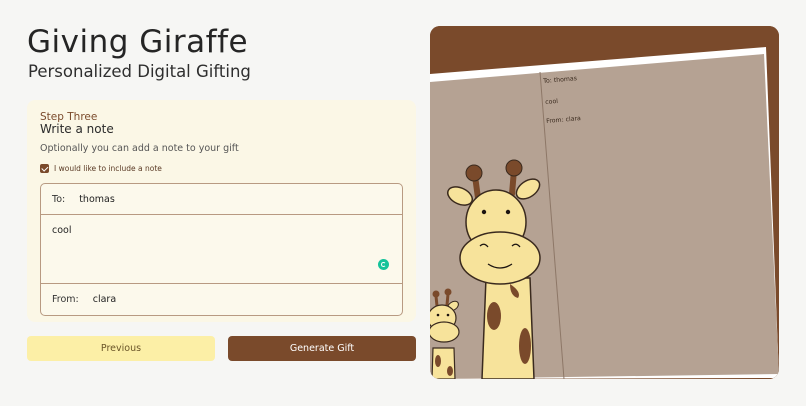 The width and height of the screenshot is (806, 406). Describe the element at coordinates (139, 71) in the screenshot. I see `brand-subtitle: Personalized Digital Gifting` at that location.